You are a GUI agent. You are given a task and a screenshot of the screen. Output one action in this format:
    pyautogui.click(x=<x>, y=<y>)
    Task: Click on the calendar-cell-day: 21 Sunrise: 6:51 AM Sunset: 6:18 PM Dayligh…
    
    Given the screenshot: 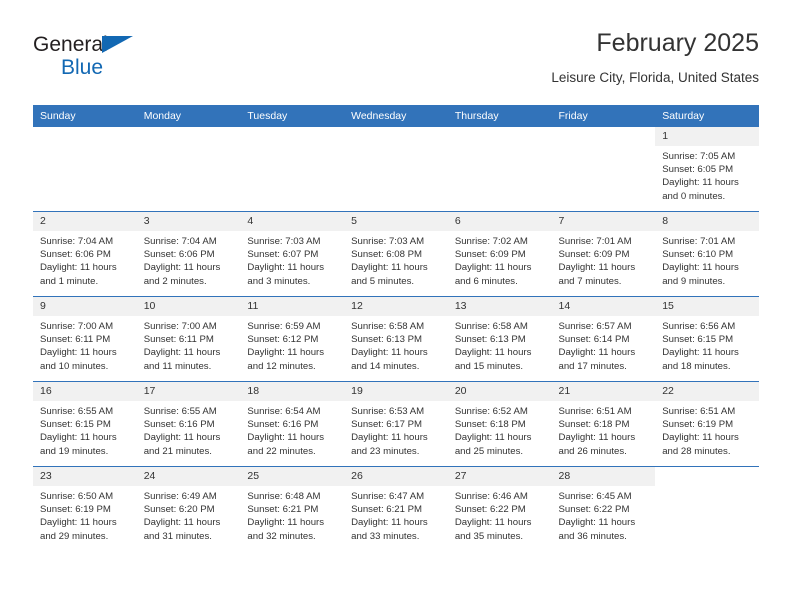 What is the action you would take?
    pyautogui.click(x=603, y=424)
    